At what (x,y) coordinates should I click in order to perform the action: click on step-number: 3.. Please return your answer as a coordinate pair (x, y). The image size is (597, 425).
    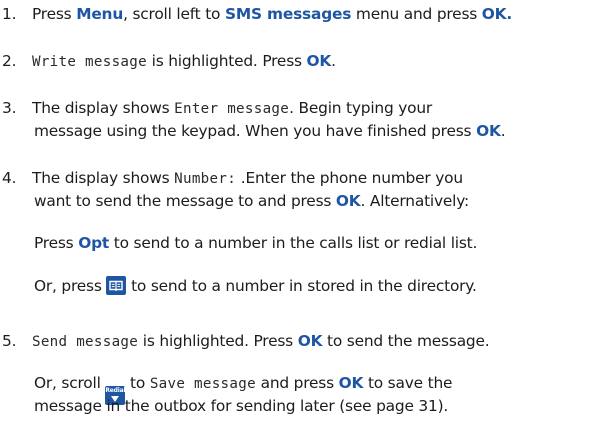
    Looking at the image, I should click on (9, 108).